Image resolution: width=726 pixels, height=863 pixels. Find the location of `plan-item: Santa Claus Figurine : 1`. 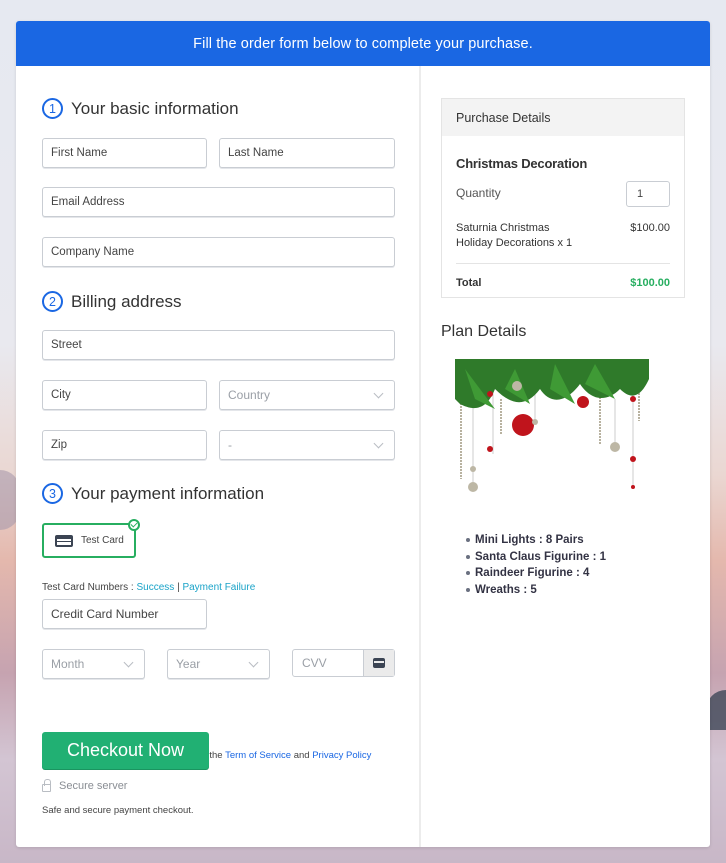

plan-item: Santa Claus Figurine : 1 is located at coordinates (575, 557).